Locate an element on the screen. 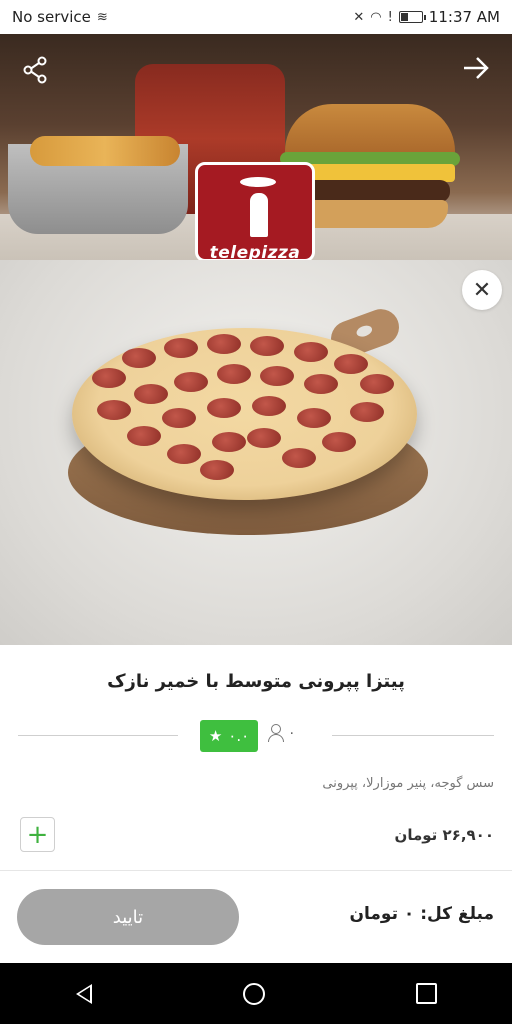 The width and height of the screenshot is (512, 1024). alert-icon: ! is located at coordinates (390, 17).